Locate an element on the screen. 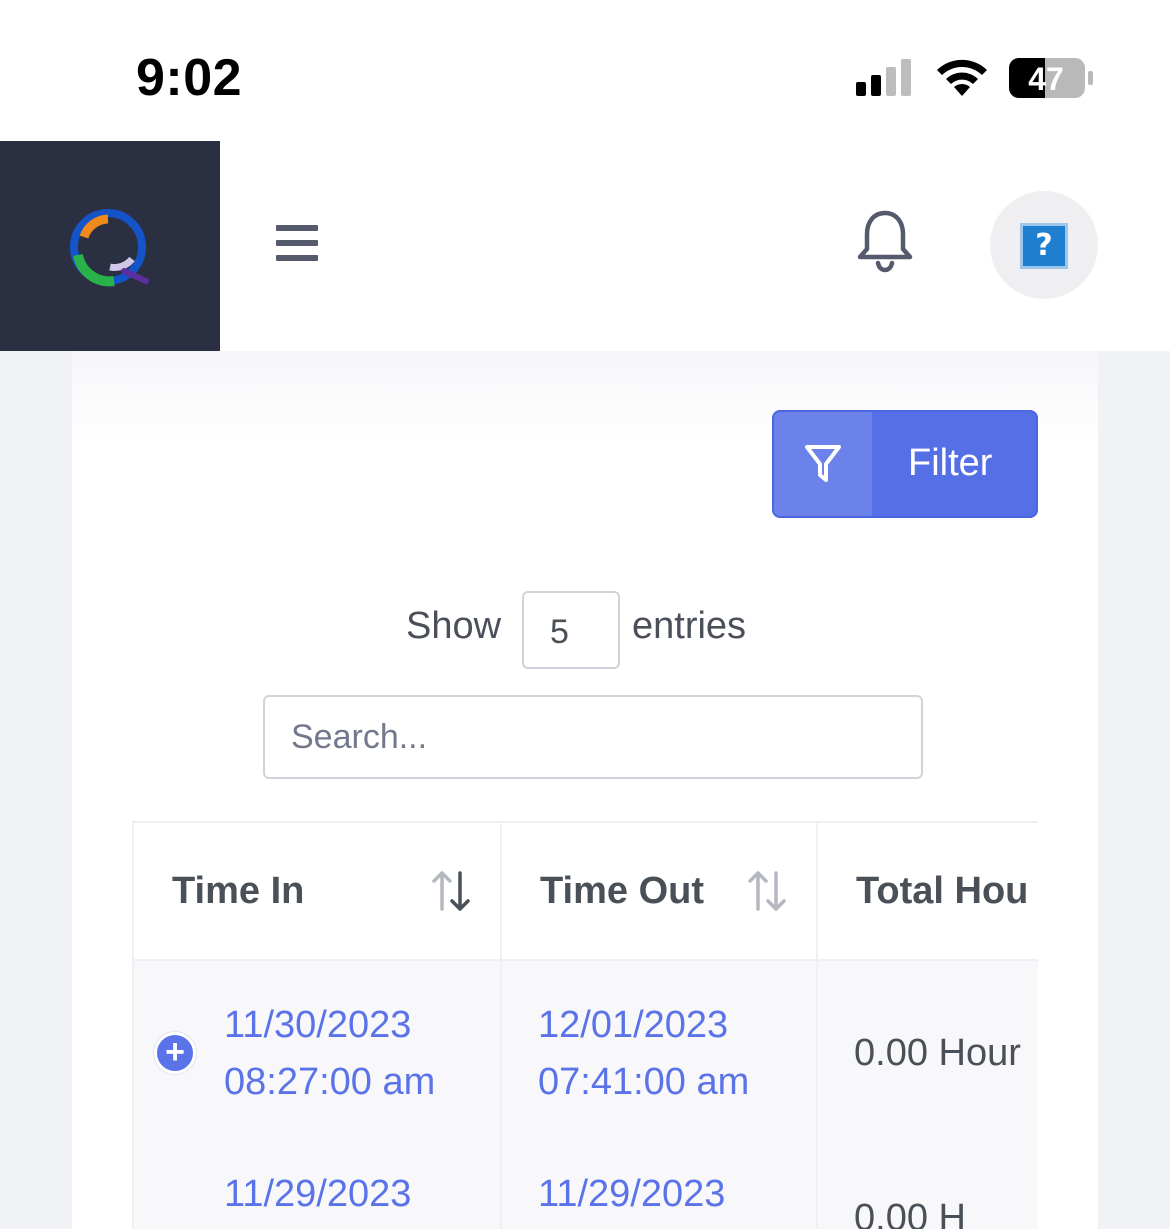  total-hours-cell: 0.00 H is located at coordinates (927, 1187).